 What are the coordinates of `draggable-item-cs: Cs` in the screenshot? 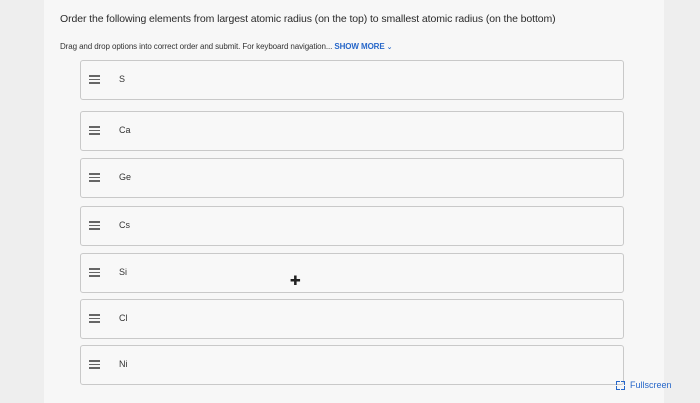 It's located at (352, 226).